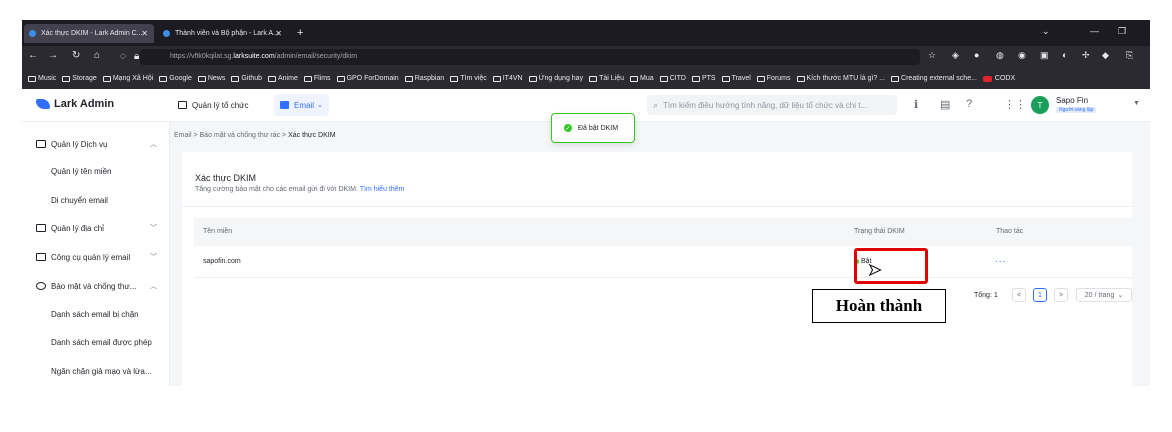  I want to click on page-size-select: 20 / trang ⌄, so click(1104, 295).